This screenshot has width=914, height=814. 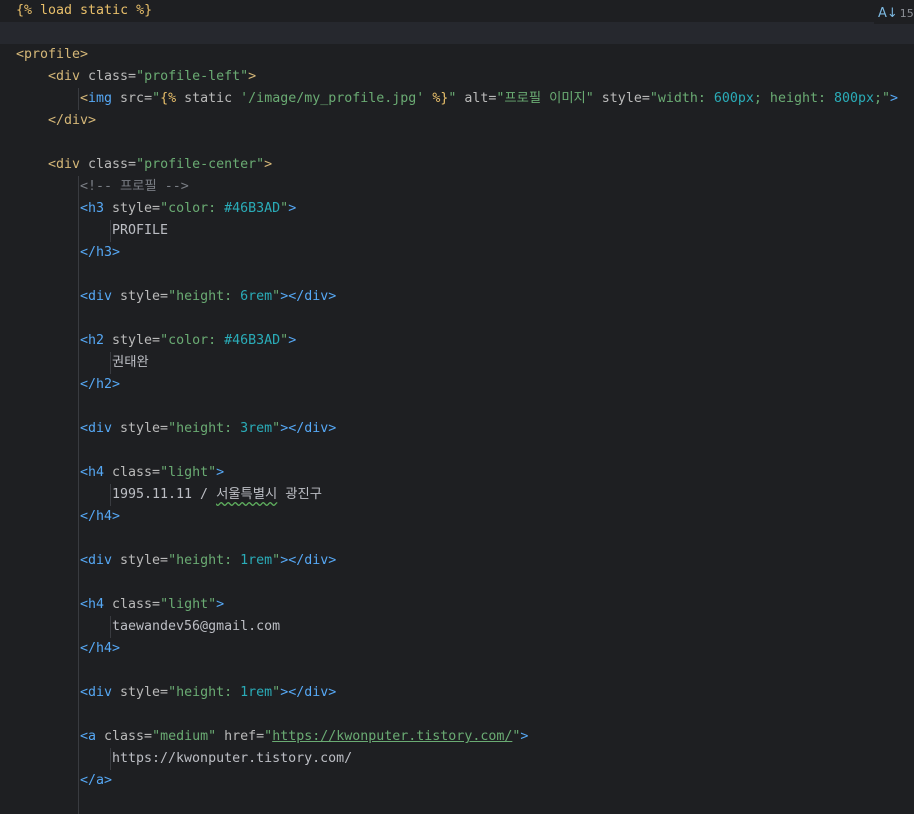 I want to click on spellcheck-icon: A↓, so click(x=888, y=13).